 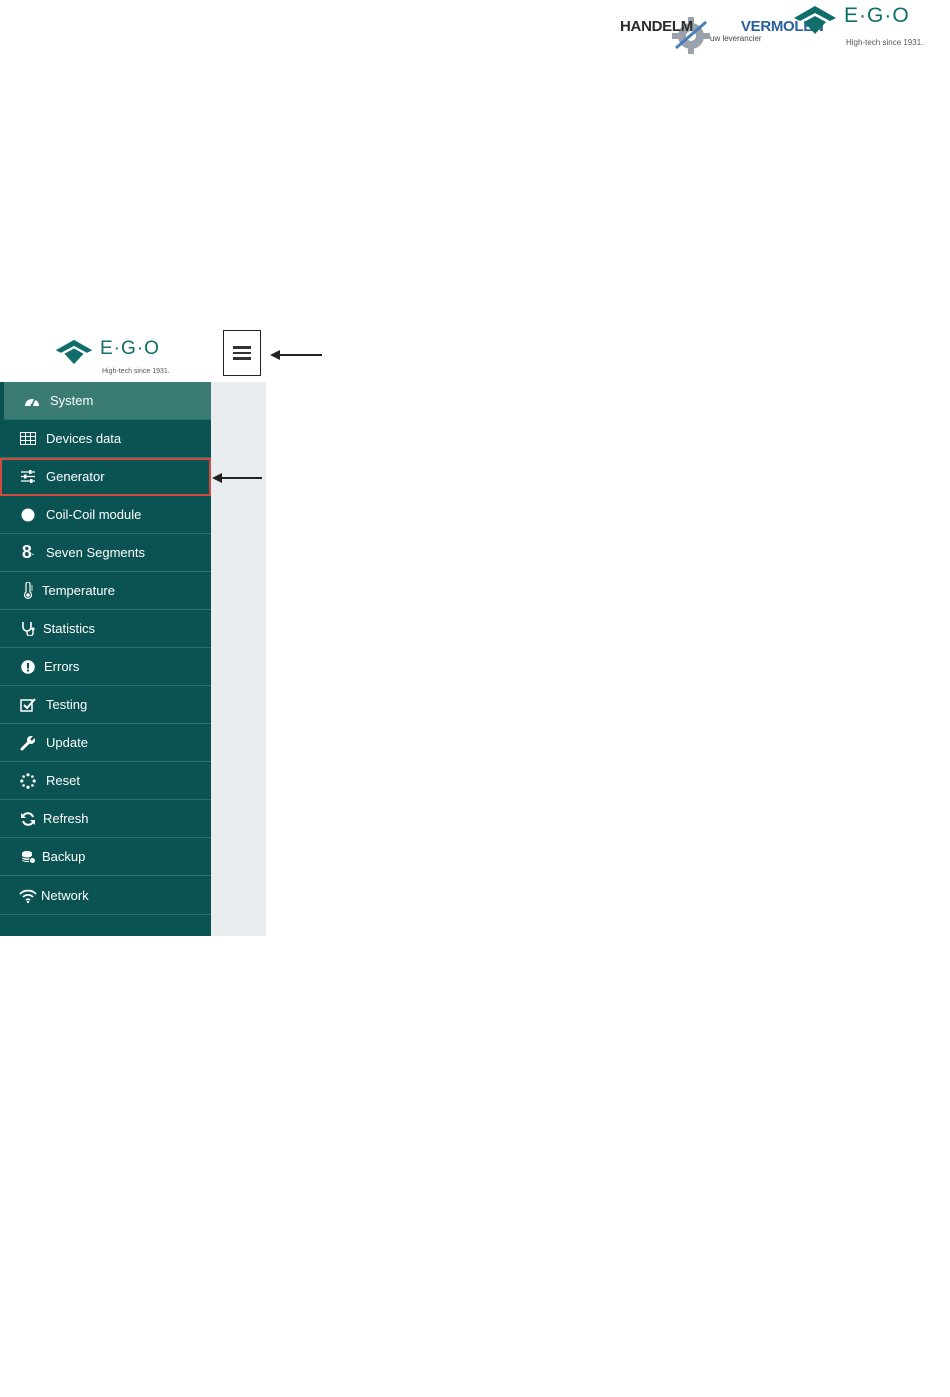 What do you see at coordinates (105, 819) in the screenshot?
I see `sidebar-item-refresh: Refresh` at bounding box center [105, 819].